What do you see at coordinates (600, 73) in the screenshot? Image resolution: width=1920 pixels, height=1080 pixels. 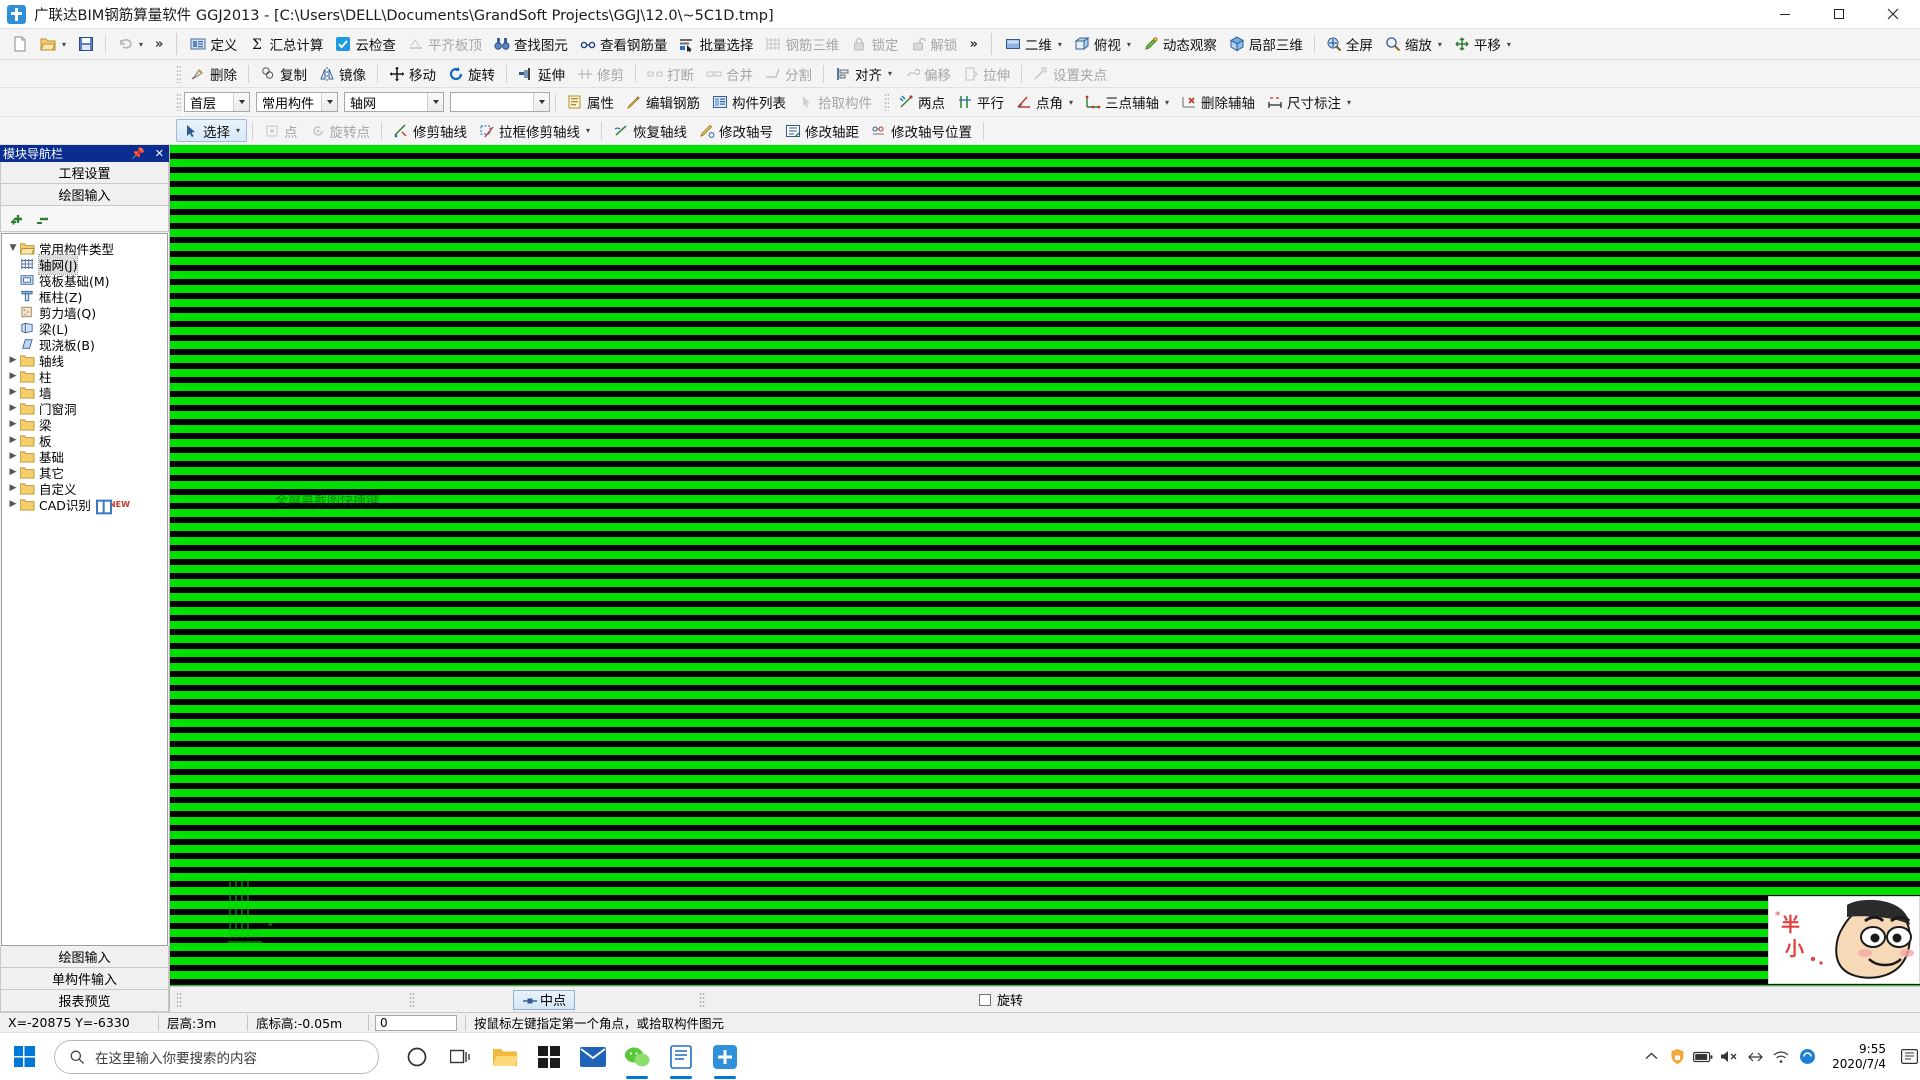 I see `trim-button: 修剪` at bounding box center [600, 73].